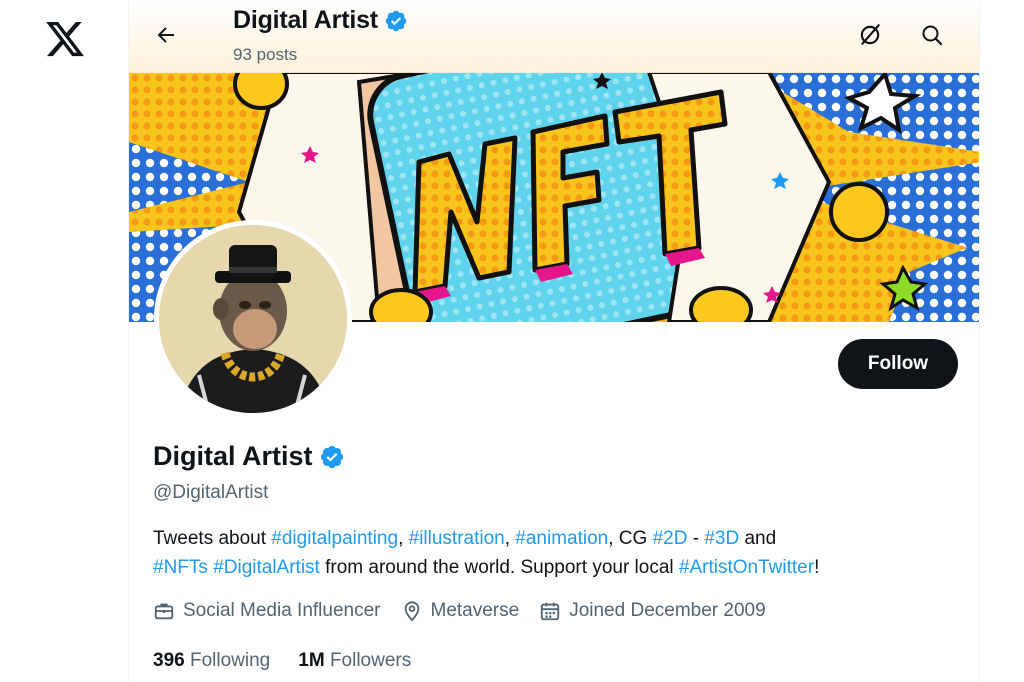 This screenshot has height=682, width=1024. Describe the element at coordinates (311, 660) in the screenshot. I see `followers-count: 1M` at that location.